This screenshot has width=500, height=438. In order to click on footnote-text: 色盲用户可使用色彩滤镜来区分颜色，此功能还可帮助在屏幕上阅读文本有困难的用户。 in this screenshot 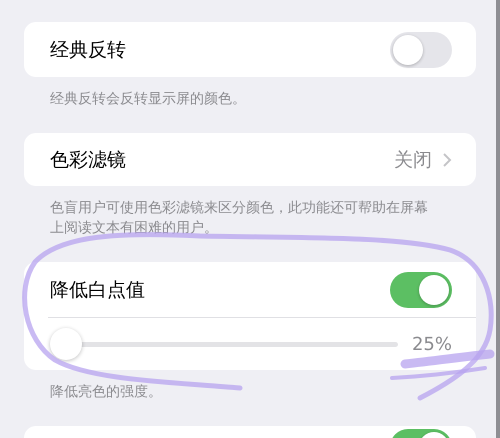, I will do `click(239, 218)`.